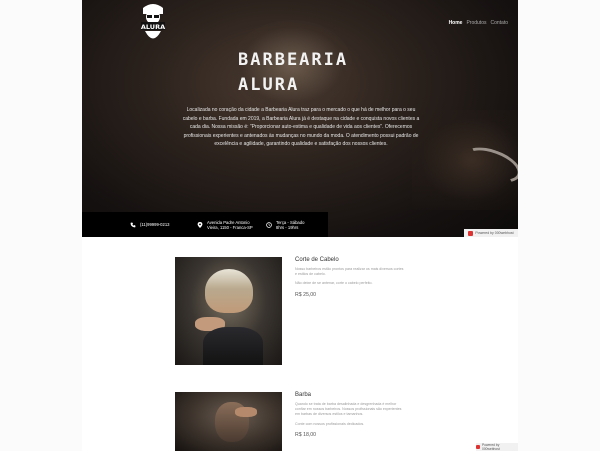 The width and height of the screenshot is (600, 451). What do you see at coordinates (153, 27) in the screenshot?
I see `logo-text: ALURA` at bounding box center [153, 27].